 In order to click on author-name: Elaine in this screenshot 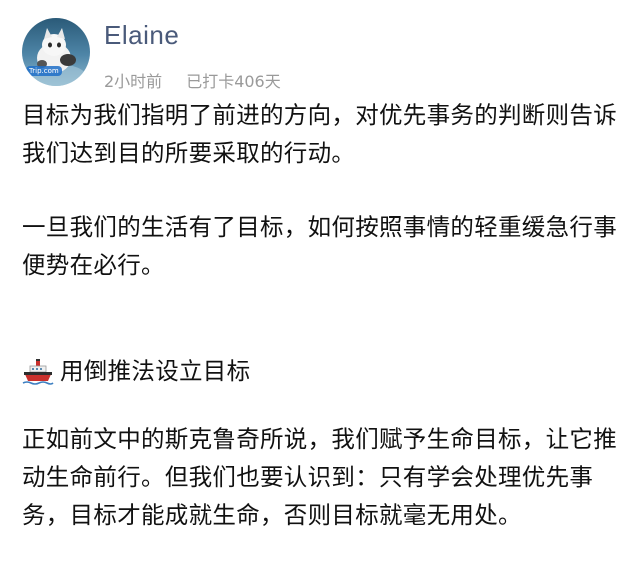, I will do `click(141, 35)`.